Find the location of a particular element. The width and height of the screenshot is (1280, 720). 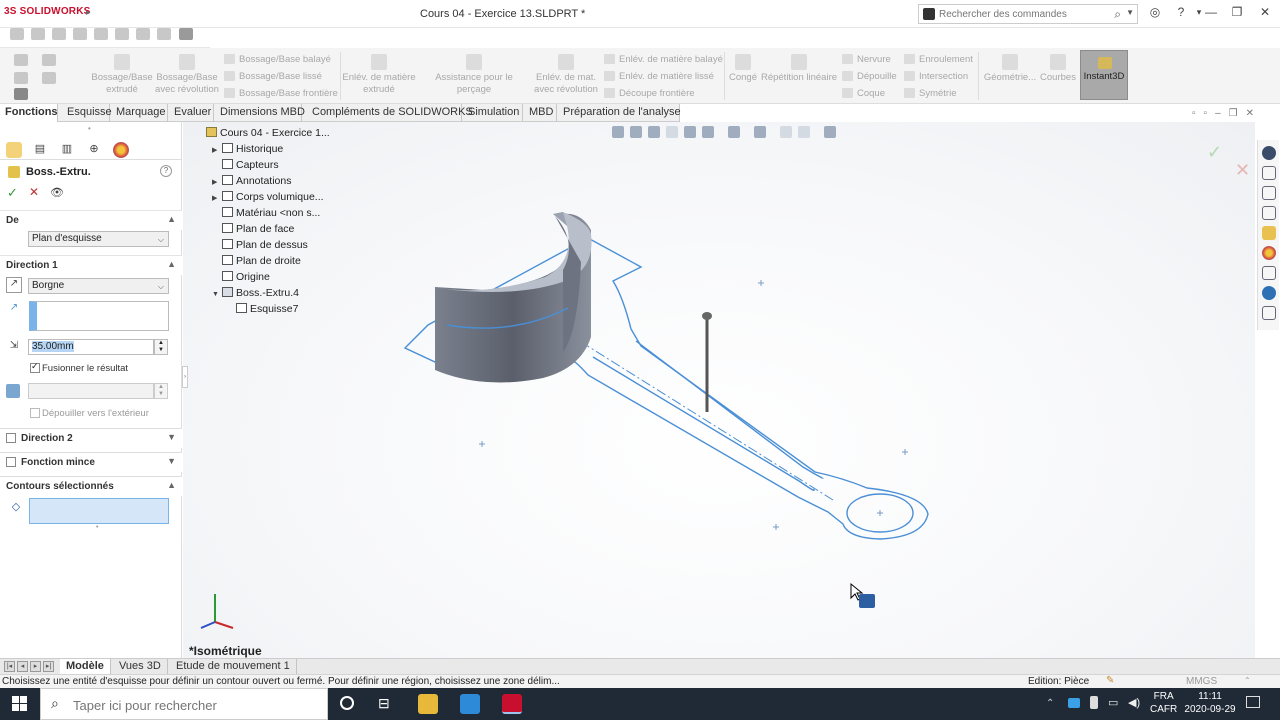

network-icon: ▭ is located at coordinates (1113, 702).